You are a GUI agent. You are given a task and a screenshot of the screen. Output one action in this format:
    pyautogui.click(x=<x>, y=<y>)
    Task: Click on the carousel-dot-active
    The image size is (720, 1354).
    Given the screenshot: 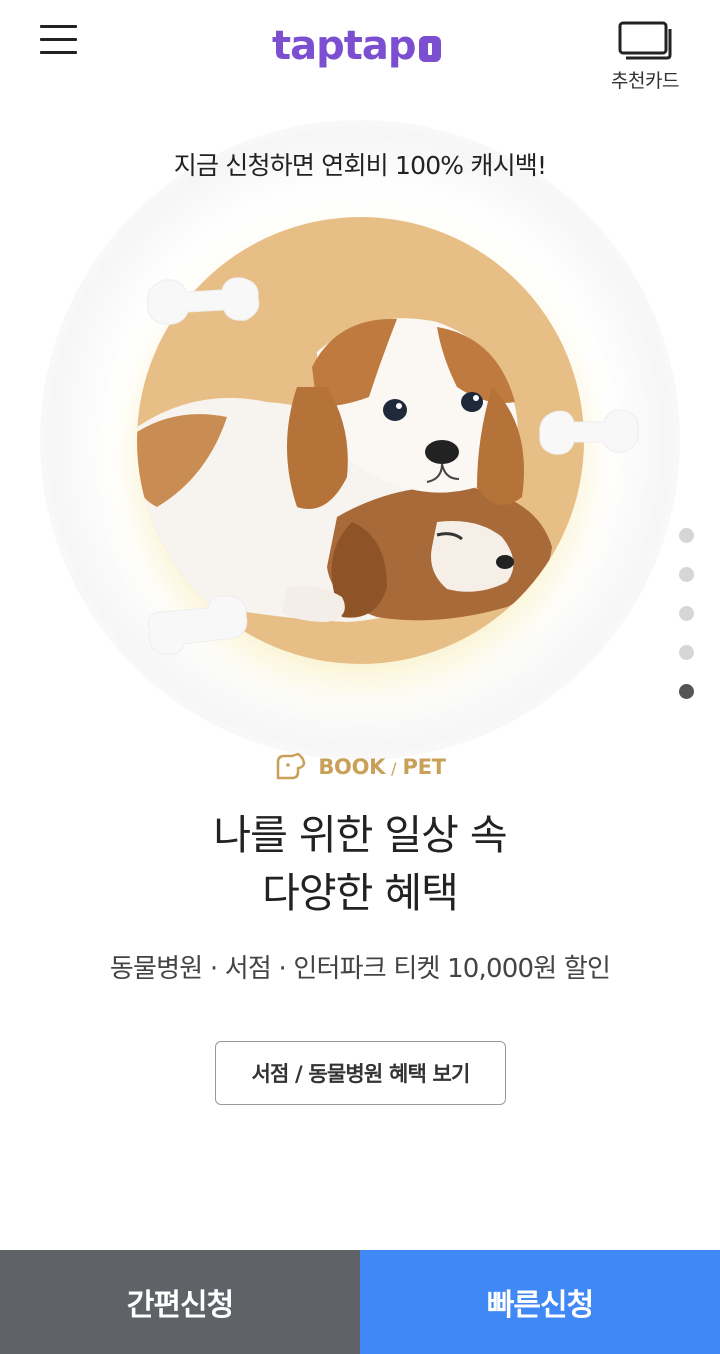 What is the action you would take?
    pyautogui.click(x=686, y=691)
    